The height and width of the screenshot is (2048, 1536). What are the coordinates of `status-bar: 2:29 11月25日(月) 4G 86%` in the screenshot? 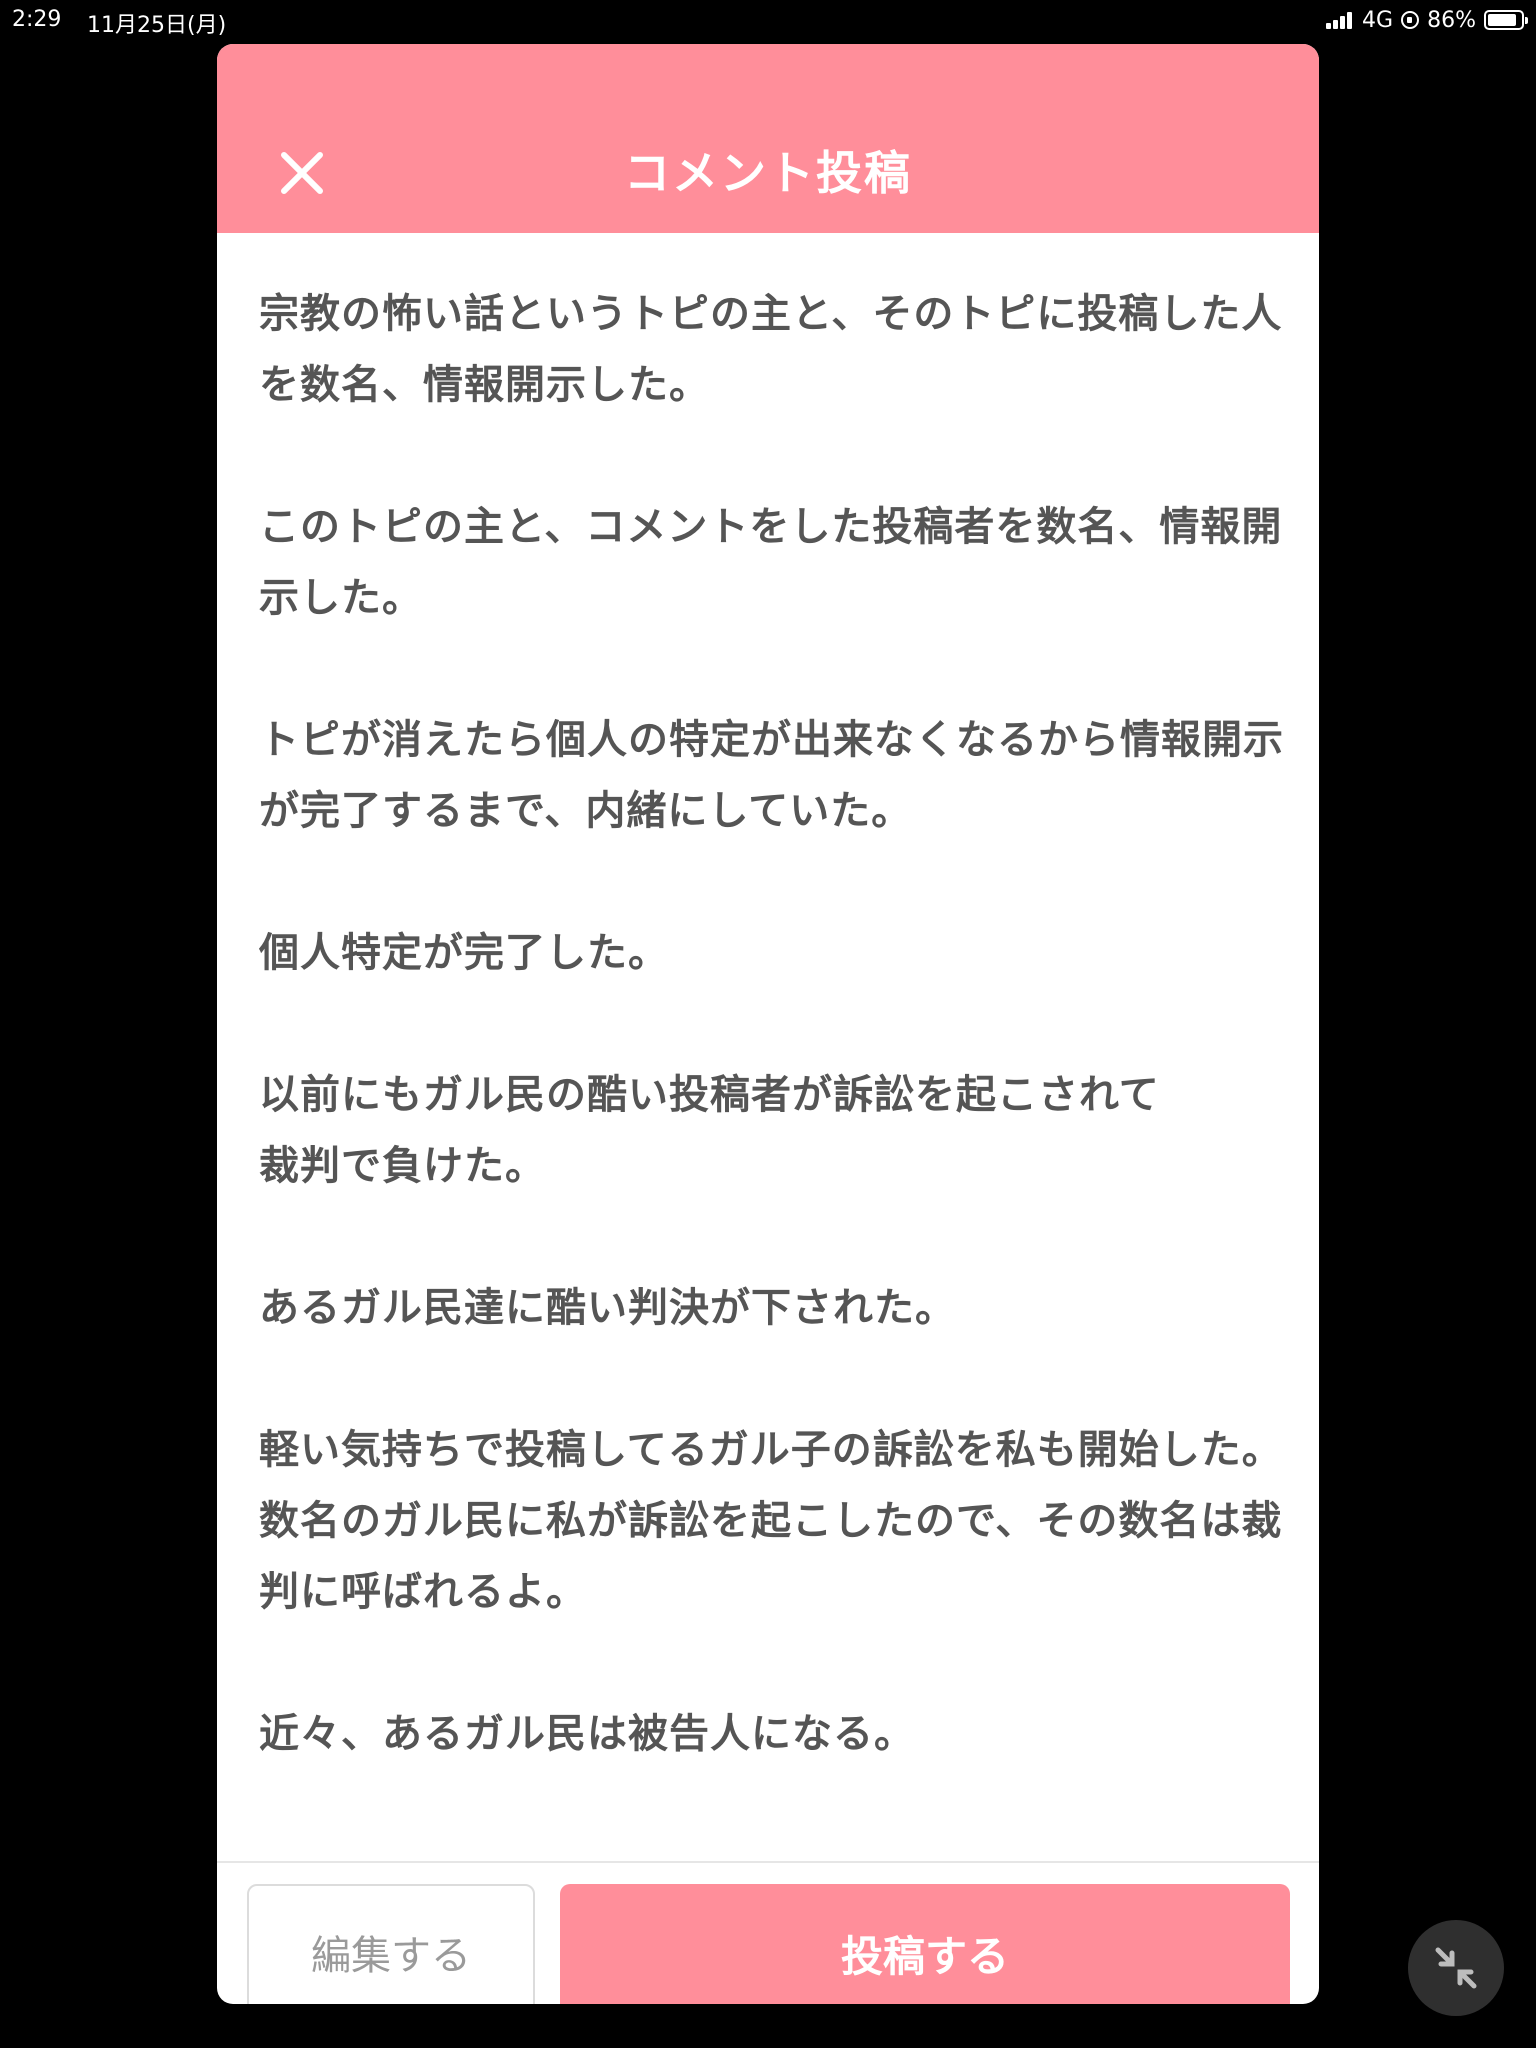 It's located at (768, 20).